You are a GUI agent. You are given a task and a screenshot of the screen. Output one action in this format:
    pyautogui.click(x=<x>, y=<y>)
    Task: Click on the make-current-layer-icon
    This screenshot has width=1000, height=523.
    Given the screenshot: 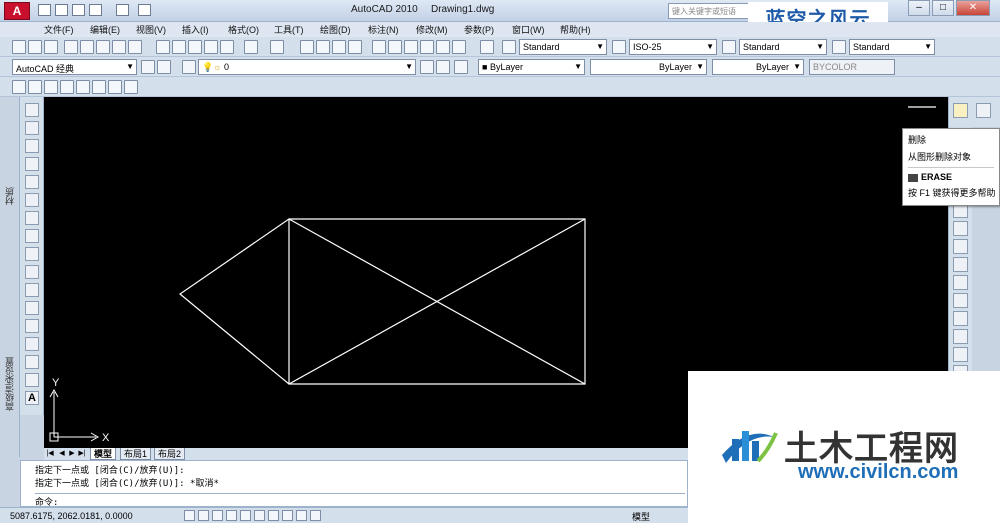 What is the action you would take?
    pyautogui.click(x=427, y=67)
    